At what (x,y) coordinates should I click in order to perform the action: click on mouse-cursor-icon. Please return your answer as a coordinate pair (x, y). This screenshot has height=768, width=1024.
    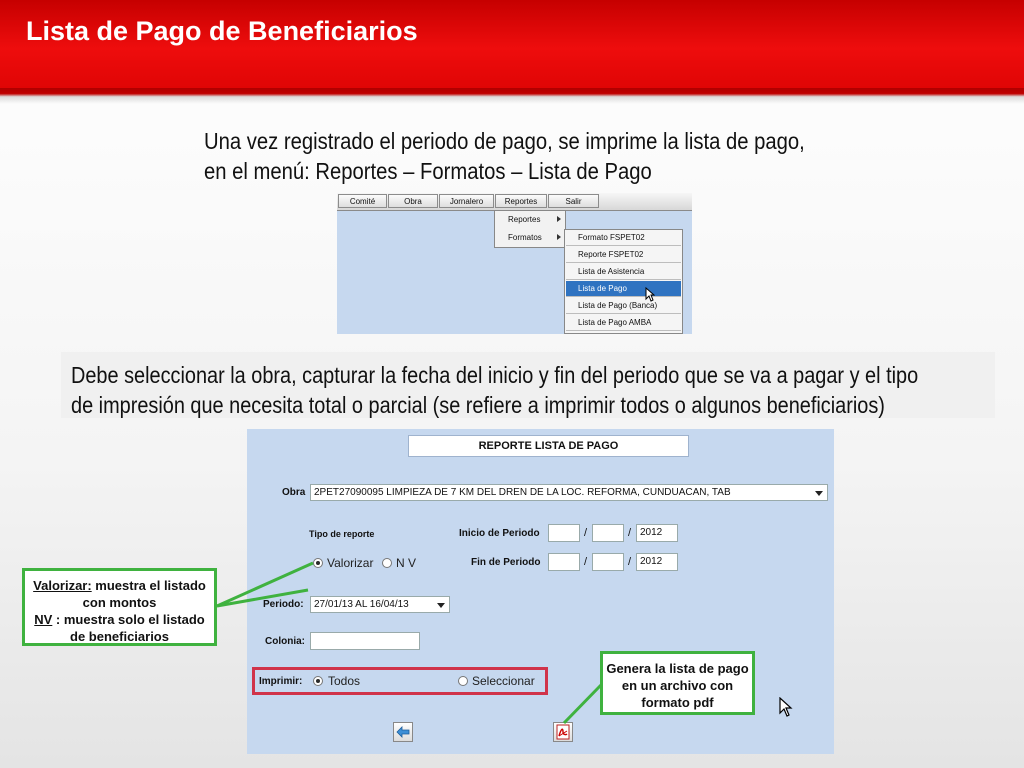
    Looking at the image, I should click on (786, 707).